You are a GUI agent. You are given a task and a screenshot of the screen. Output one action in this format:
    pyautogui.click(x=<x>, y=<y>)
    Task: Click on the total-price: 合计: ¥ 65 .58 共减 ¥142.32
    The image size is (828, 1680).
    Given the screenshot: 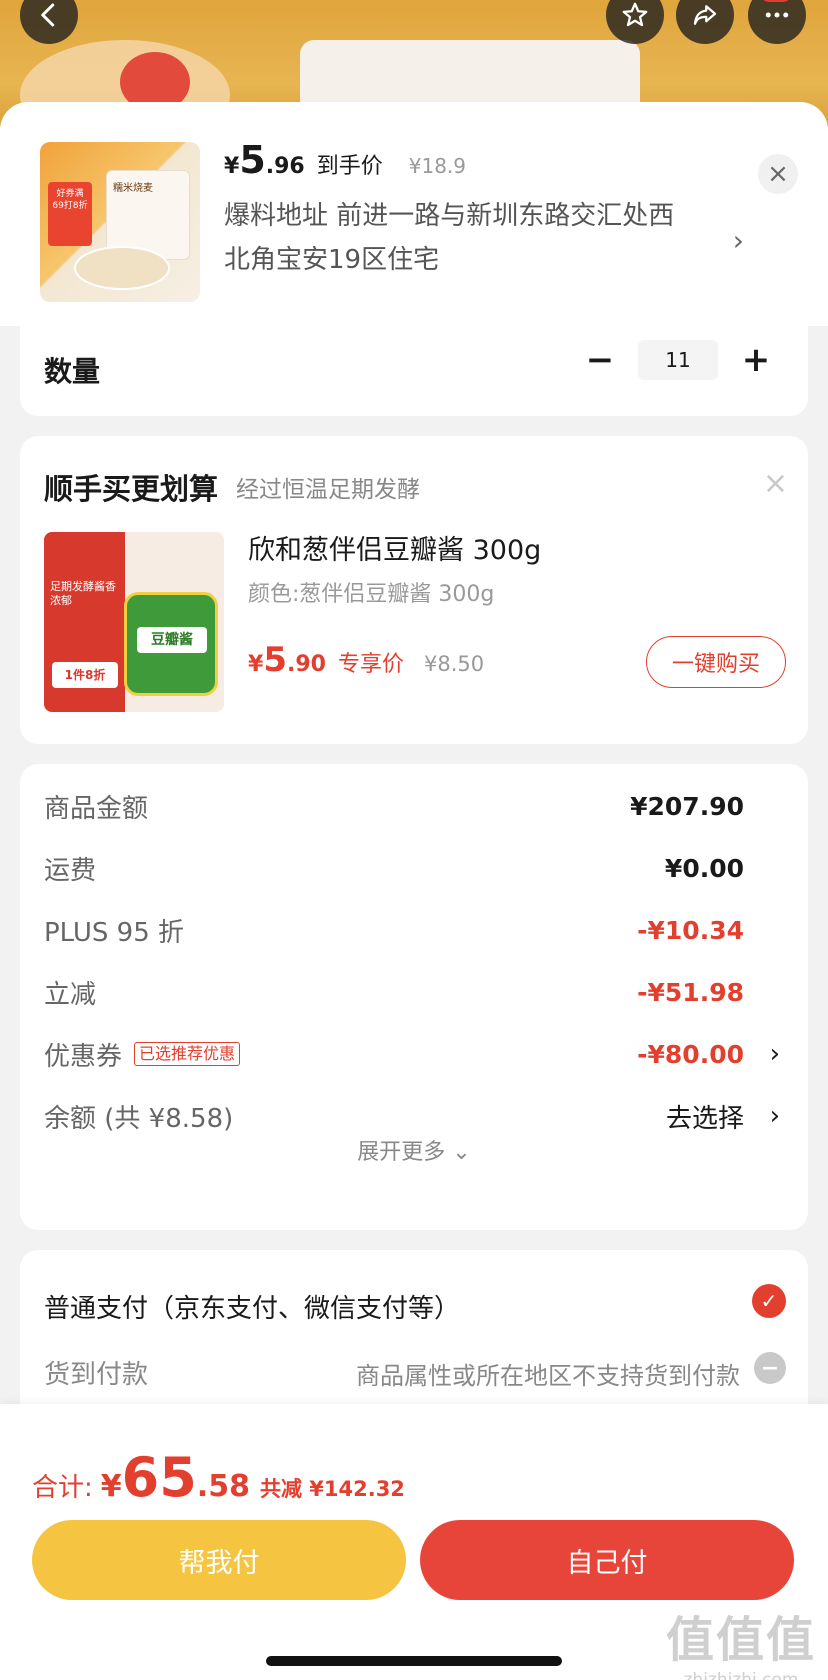 What is the action you would take?
    pyautogui.click(x=218, y=1477)
    